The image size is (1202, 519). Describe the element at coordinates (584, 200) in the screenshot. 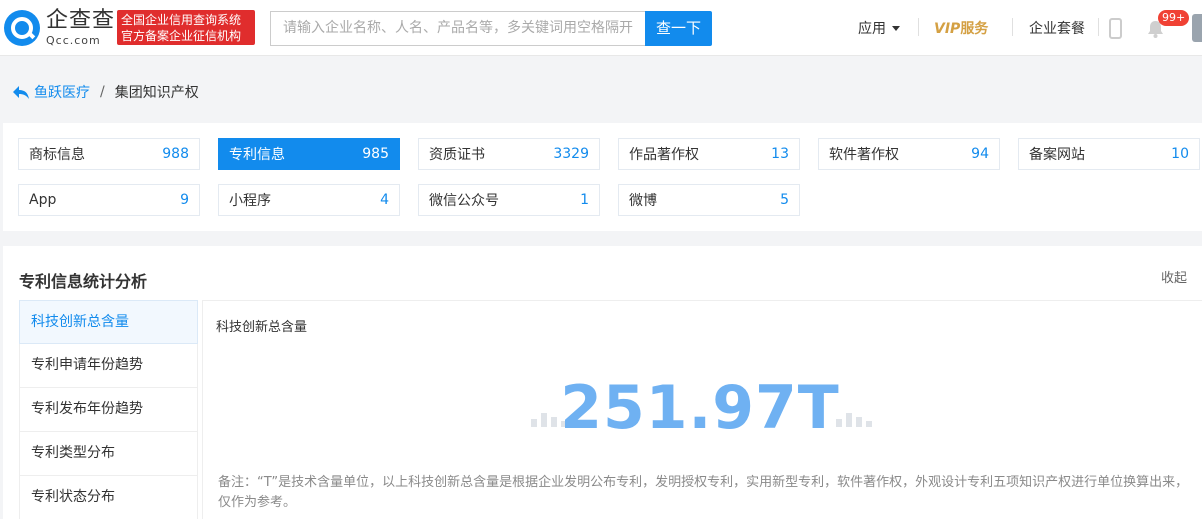

I see `tag-count: 1` at that location.